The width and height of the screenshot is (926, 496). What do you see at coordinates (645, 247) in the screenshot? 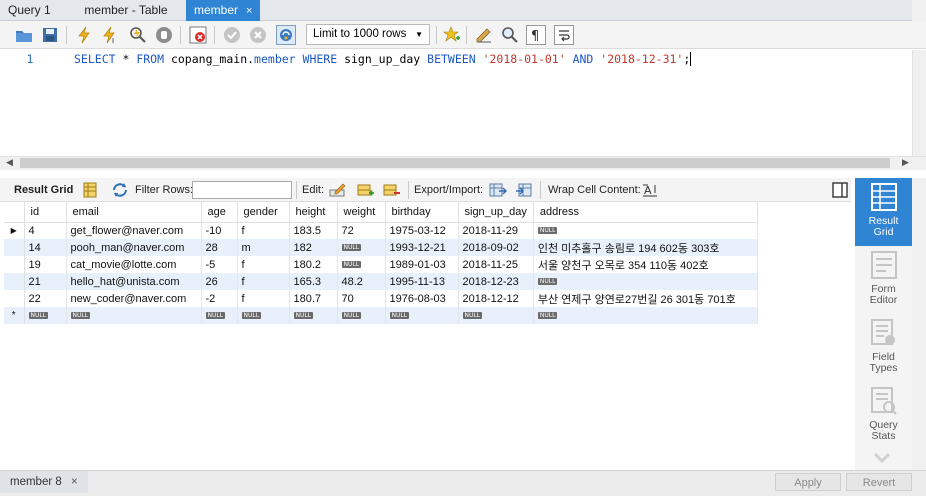
I see `table-cell-address: 인천 미추홀구 송림로 194 602동 303호` at bounding box center [645, 247].